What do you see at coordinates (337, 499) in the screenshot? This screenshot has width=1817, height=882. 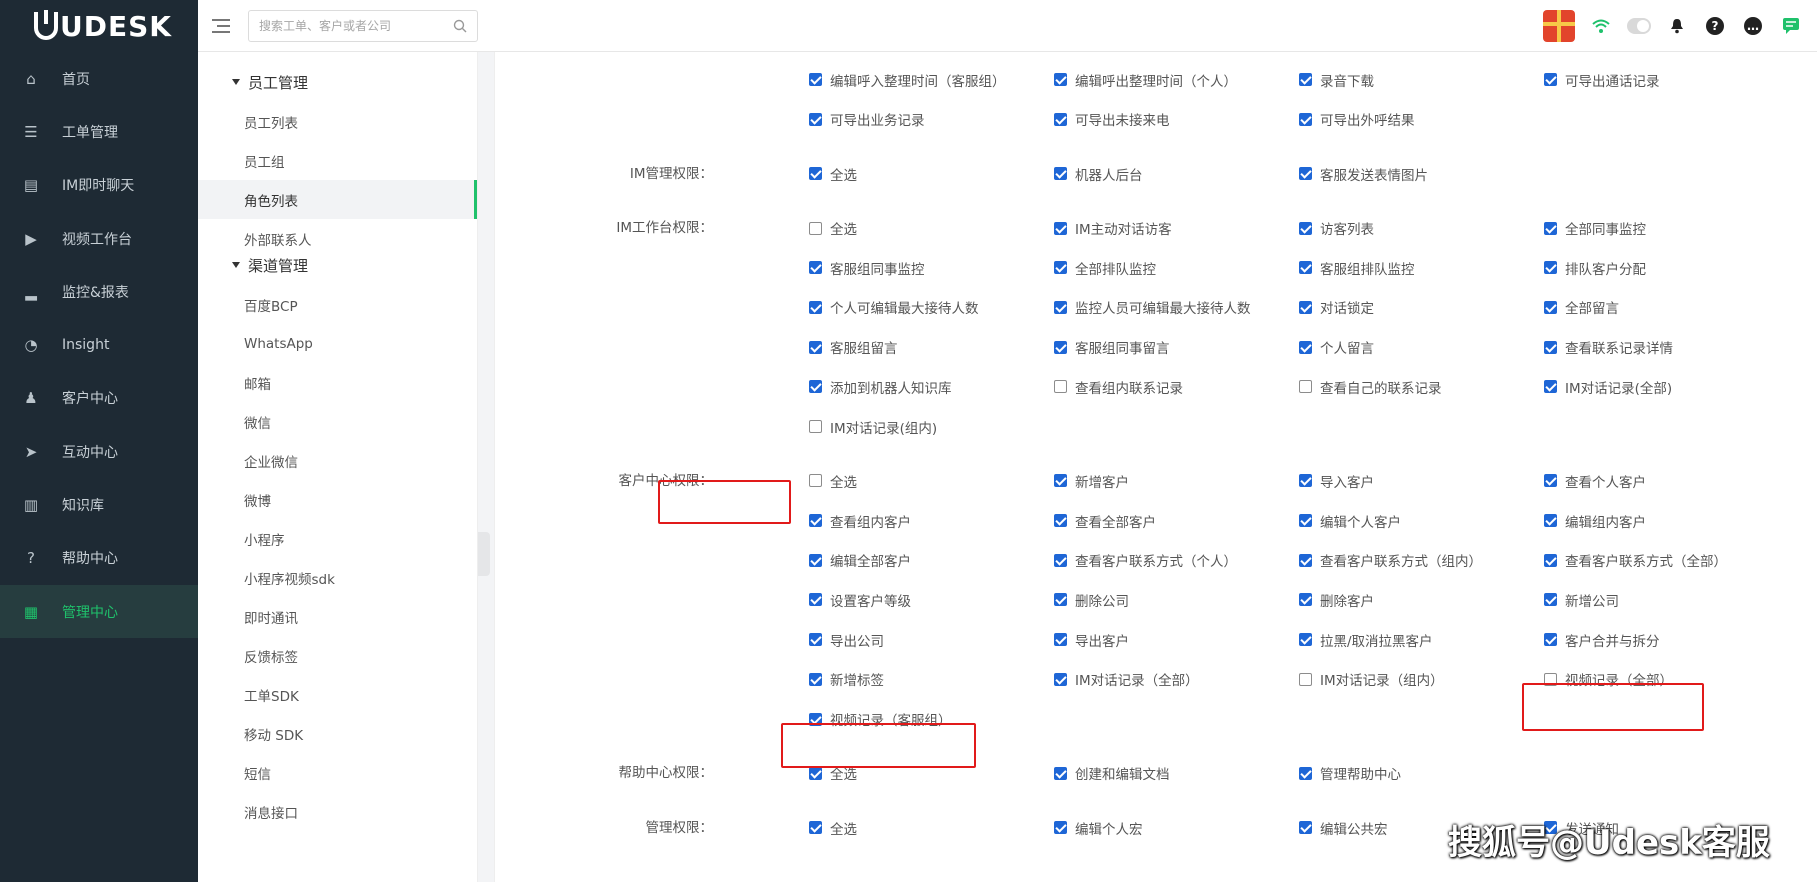 I see `subnav-item: 微博` at bounding box center [337, 499].